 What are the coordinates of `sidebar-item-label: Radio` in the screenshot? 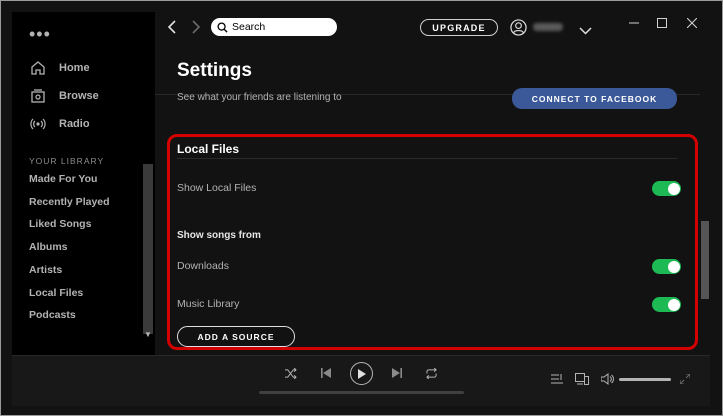 It's located at (74, 124).